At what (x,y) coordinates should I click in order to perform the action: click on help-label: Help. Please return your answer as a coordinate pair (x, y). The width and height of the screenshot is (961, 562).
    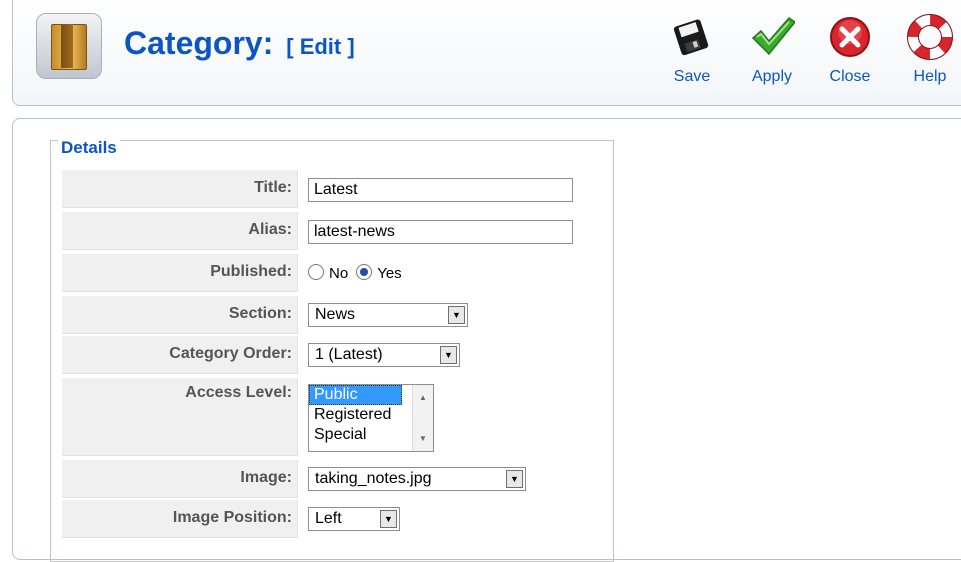
    Looking at the image, I should click on (930, 76).